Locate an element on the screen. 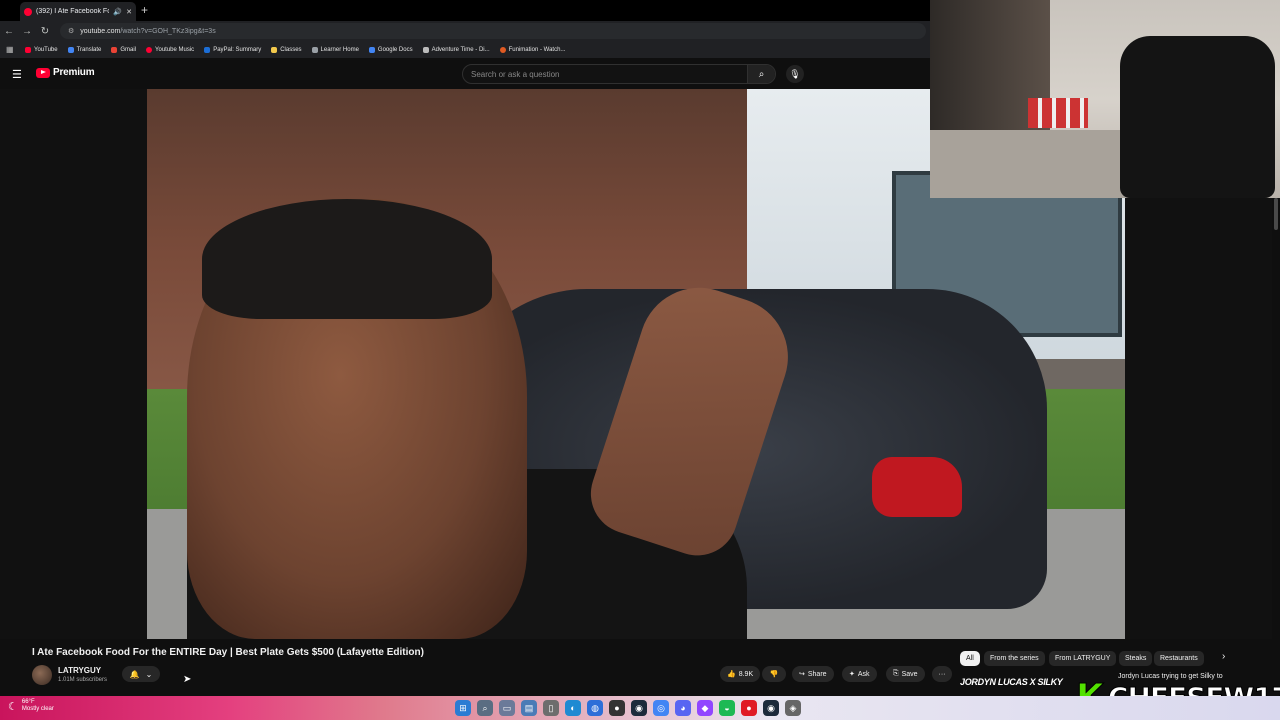  bookmark-paypal: PayPal: Summary is located at coordinates (232, 49).